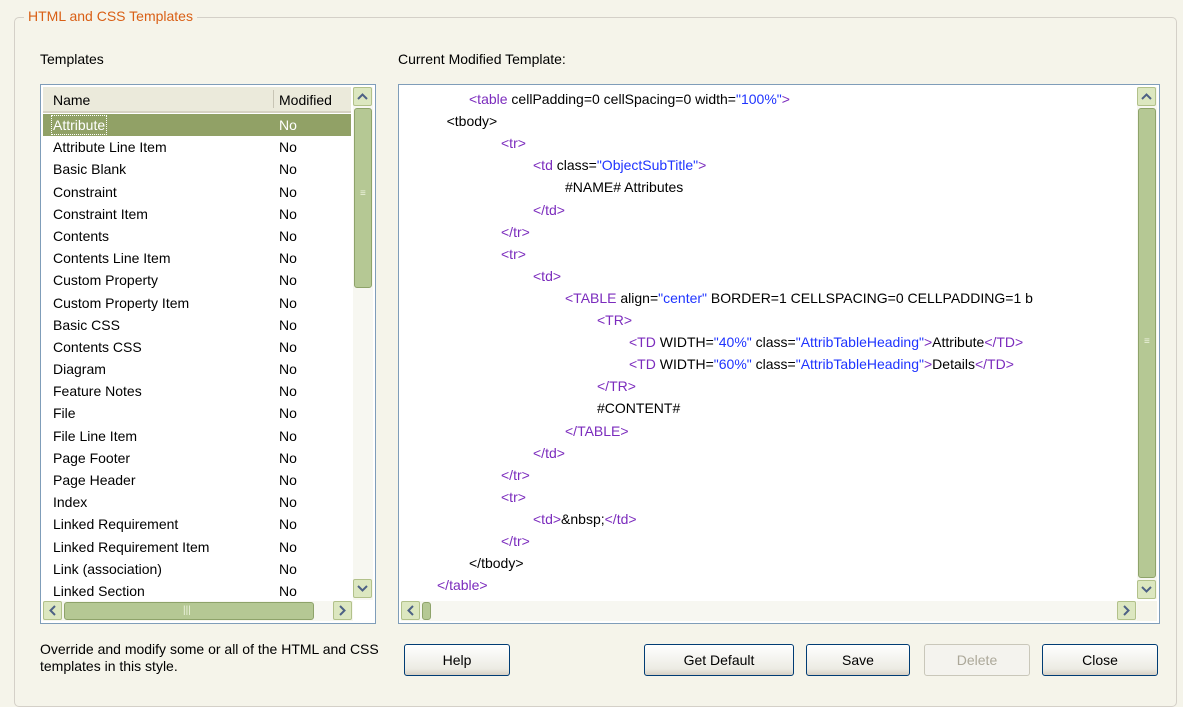 Image resolution: width=1183 pixels, height=707 pixels. I want to click on list-item: Link (association) No, so click(197, 569).